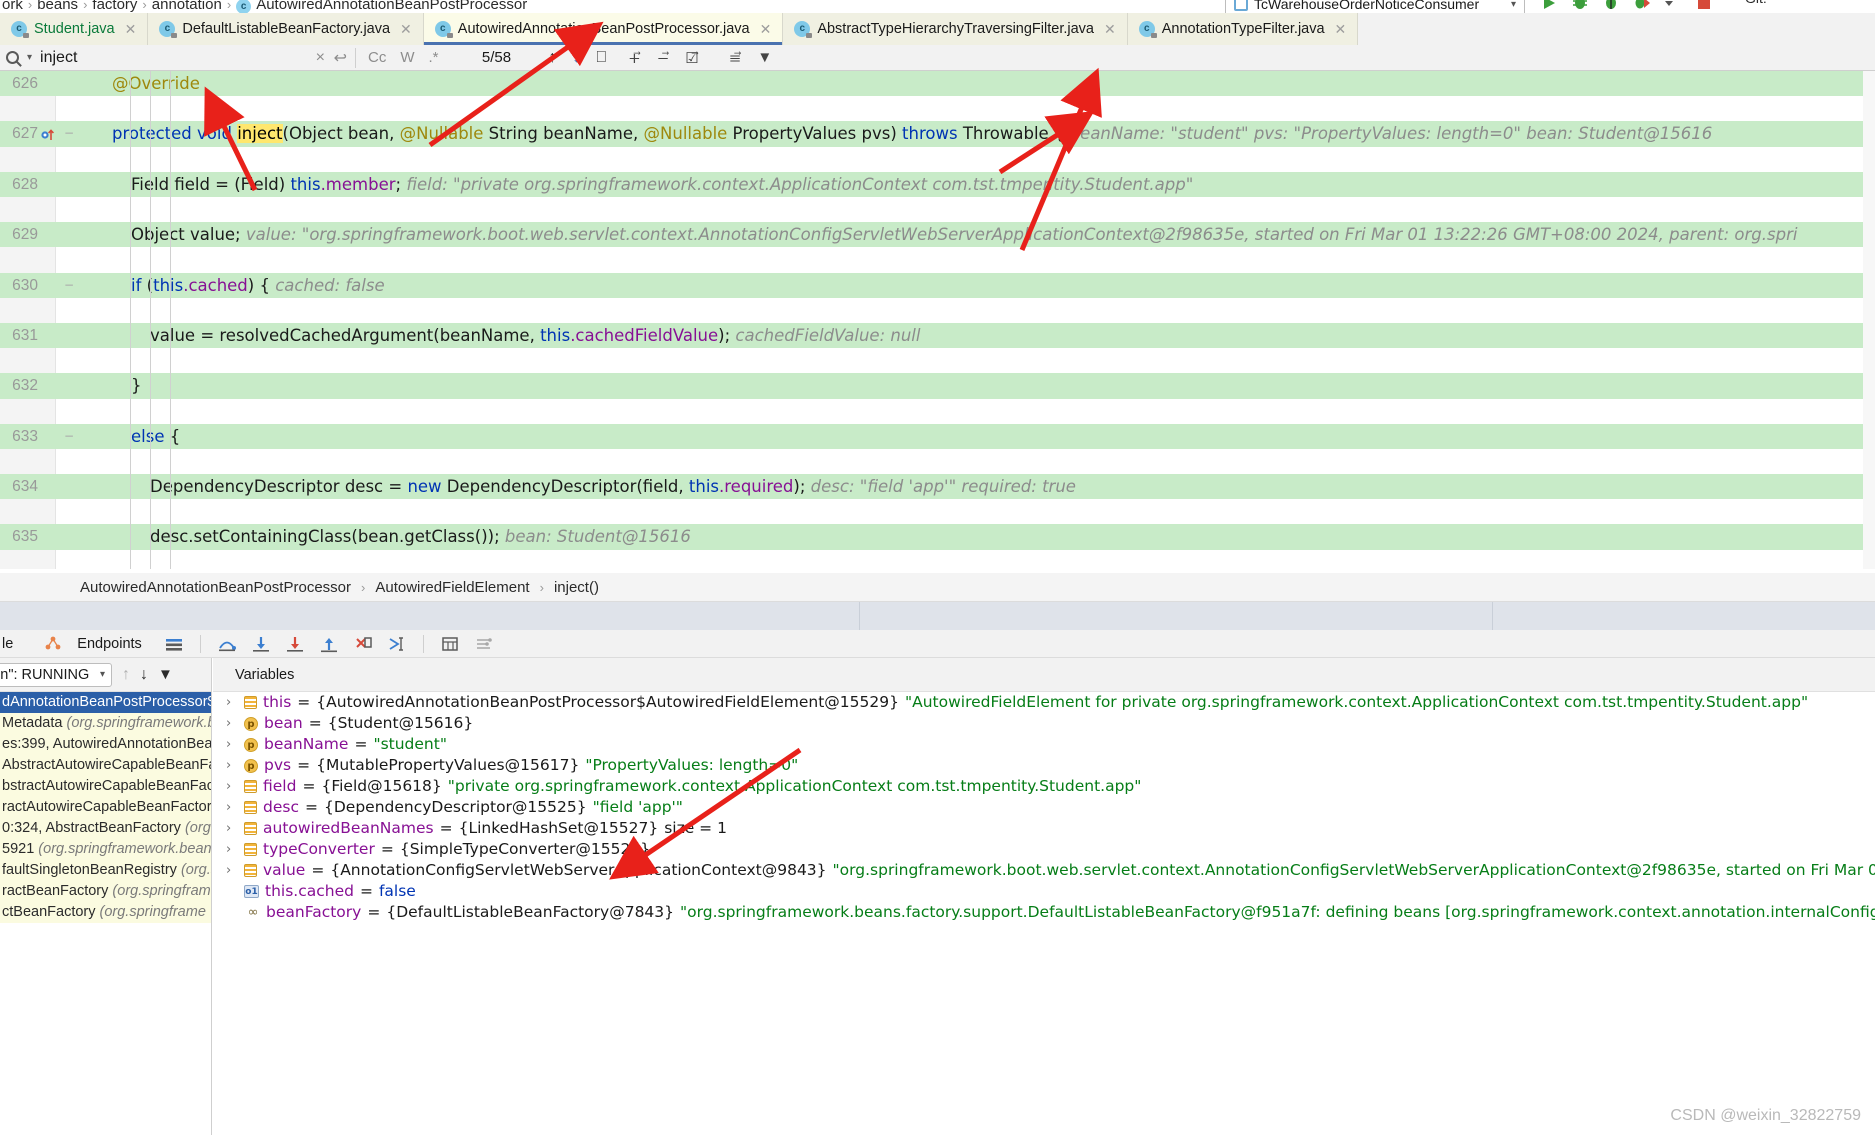 This screenshot has width=1875, height=1135. Describe the element at coordinates (576, 587) in the screenshot. I see `breadcrumb-method: inject()` at that location.